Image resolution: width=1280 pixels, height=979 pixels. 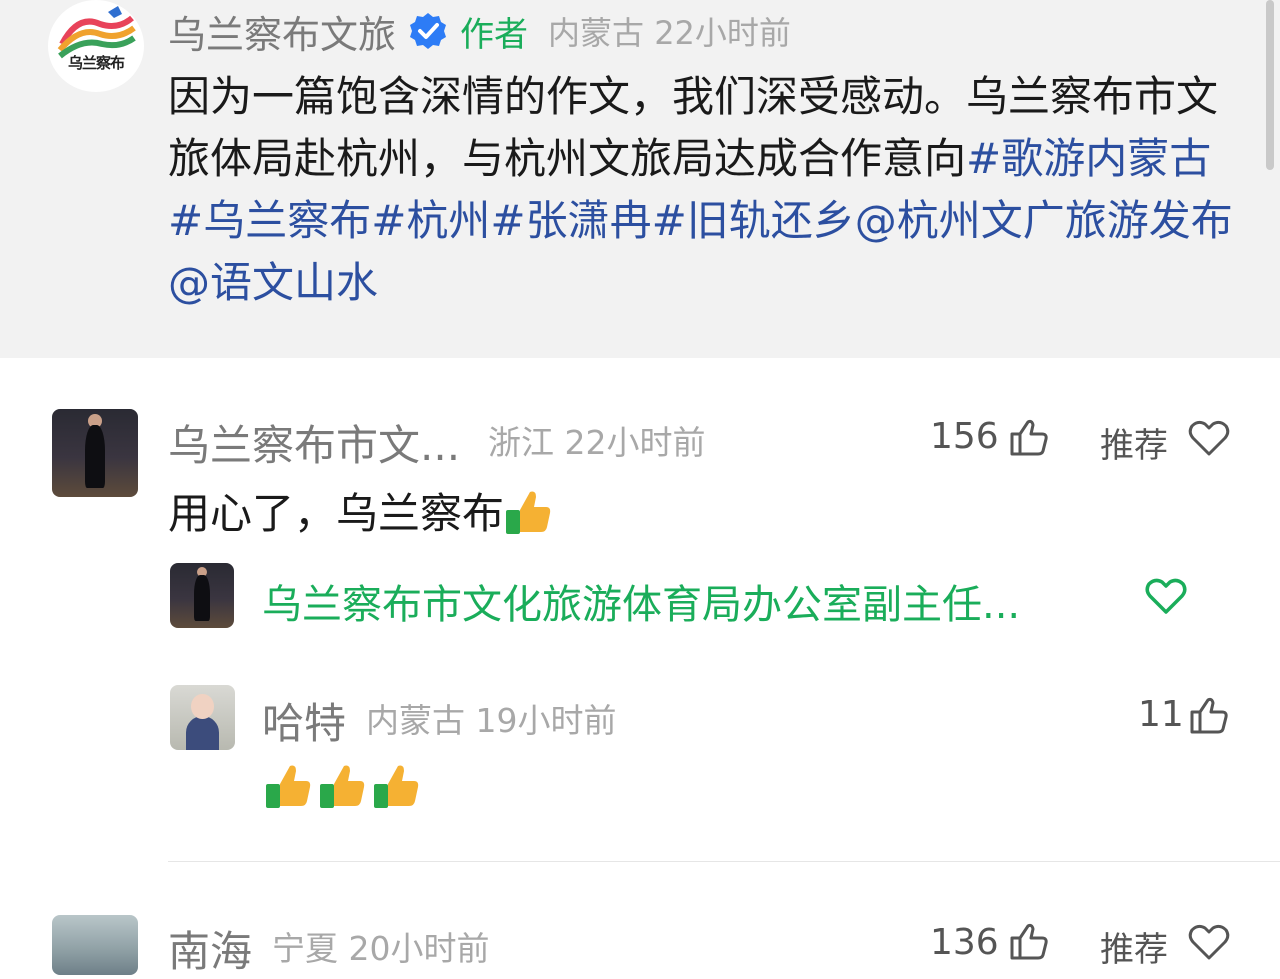 What do you see at coordinates (1270, 85) in the screenshot?
I see `scrollbar` at bounding box center [1270, 85].